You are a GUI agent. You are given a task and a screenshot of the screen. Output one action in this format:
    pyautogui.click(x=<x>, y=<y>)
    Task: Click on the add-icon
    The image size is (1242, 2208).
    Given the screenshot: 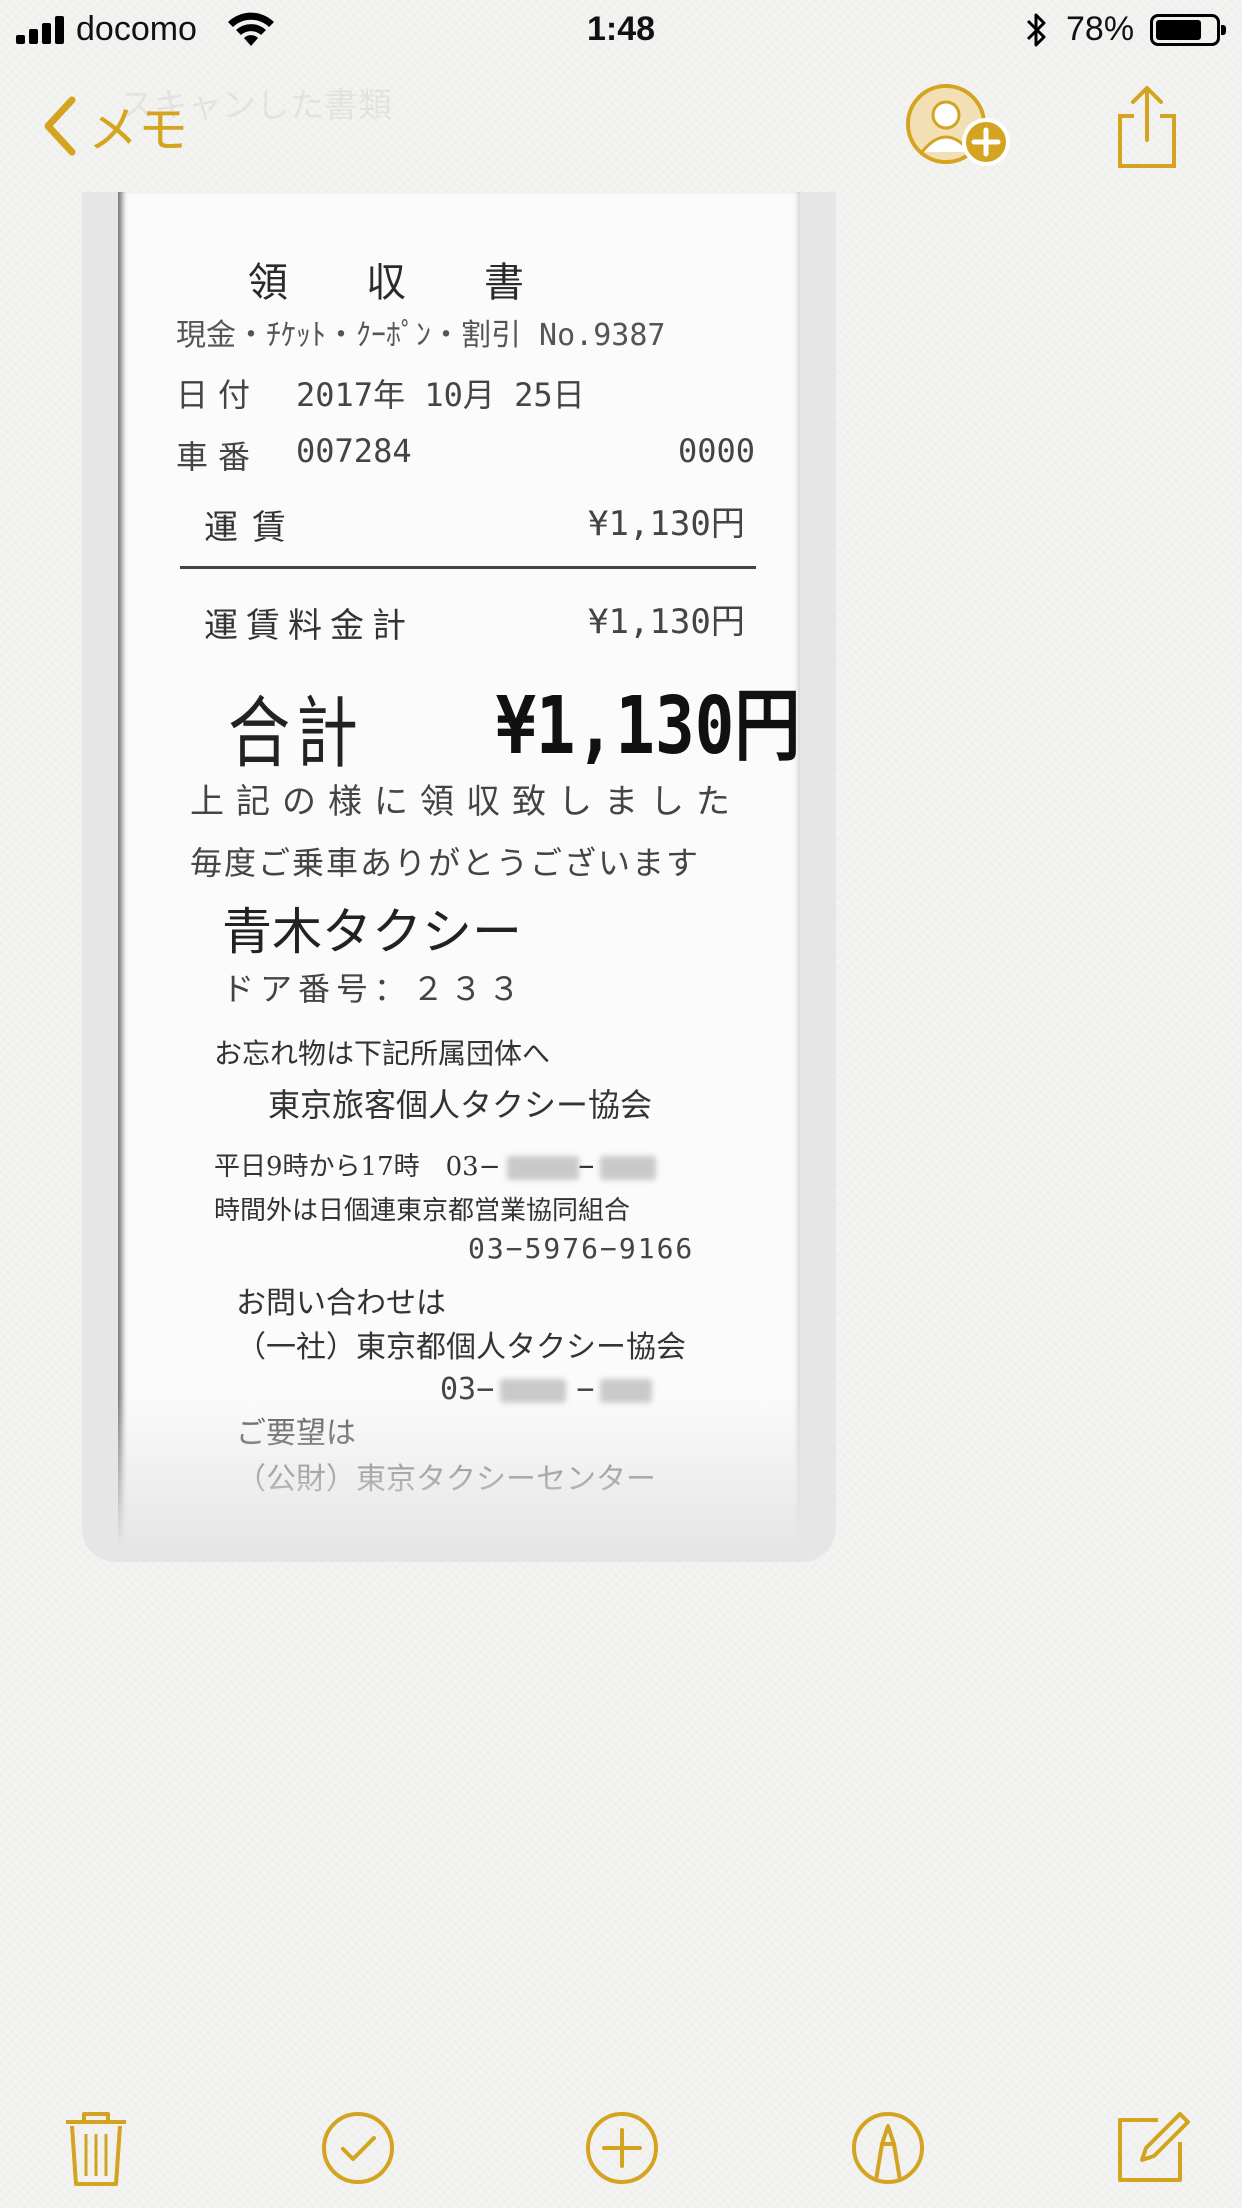 What is the action you would take?
    pyautogui.click(x=622, y=2148)
    